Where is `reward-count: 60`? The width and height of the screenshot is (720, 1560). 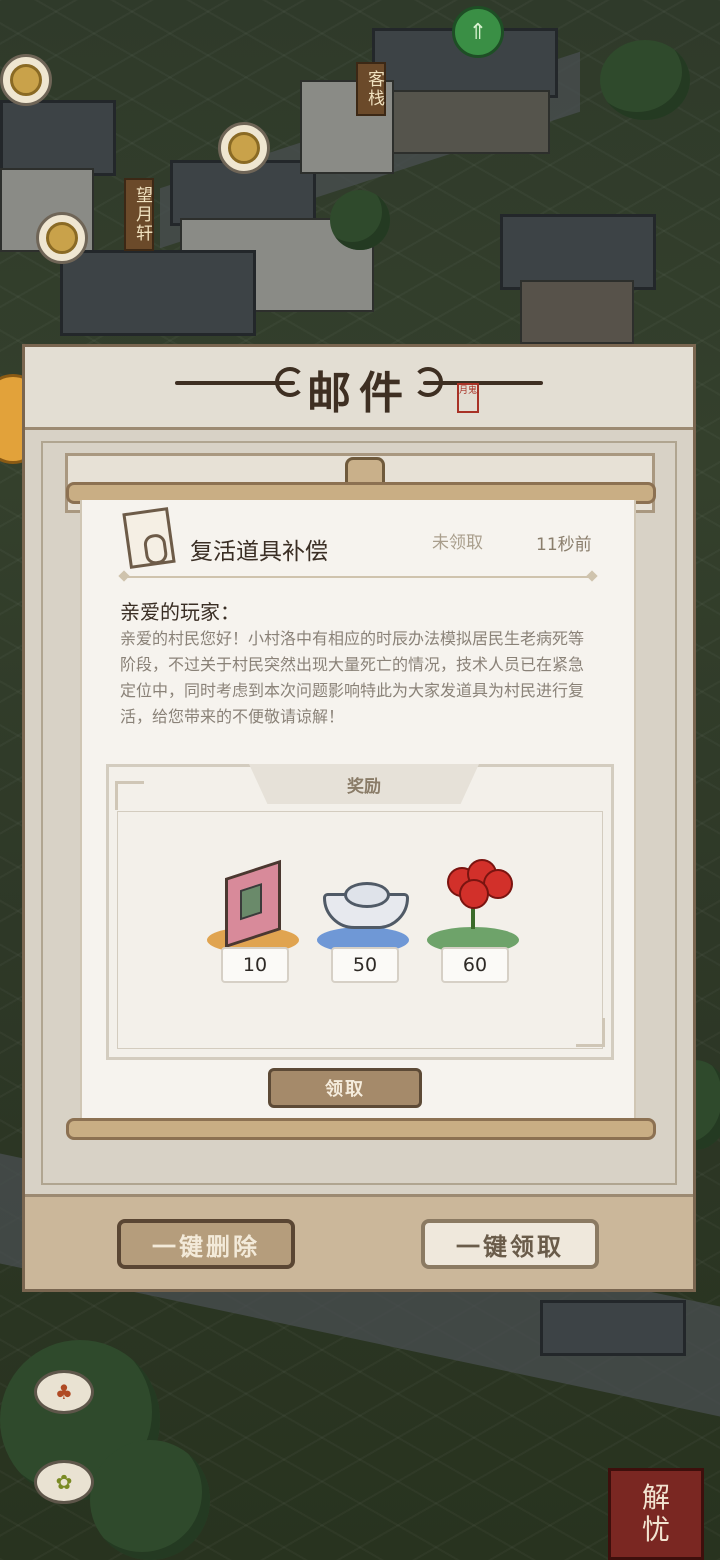 reward-count: 60 is located at coordinates (475, 965).